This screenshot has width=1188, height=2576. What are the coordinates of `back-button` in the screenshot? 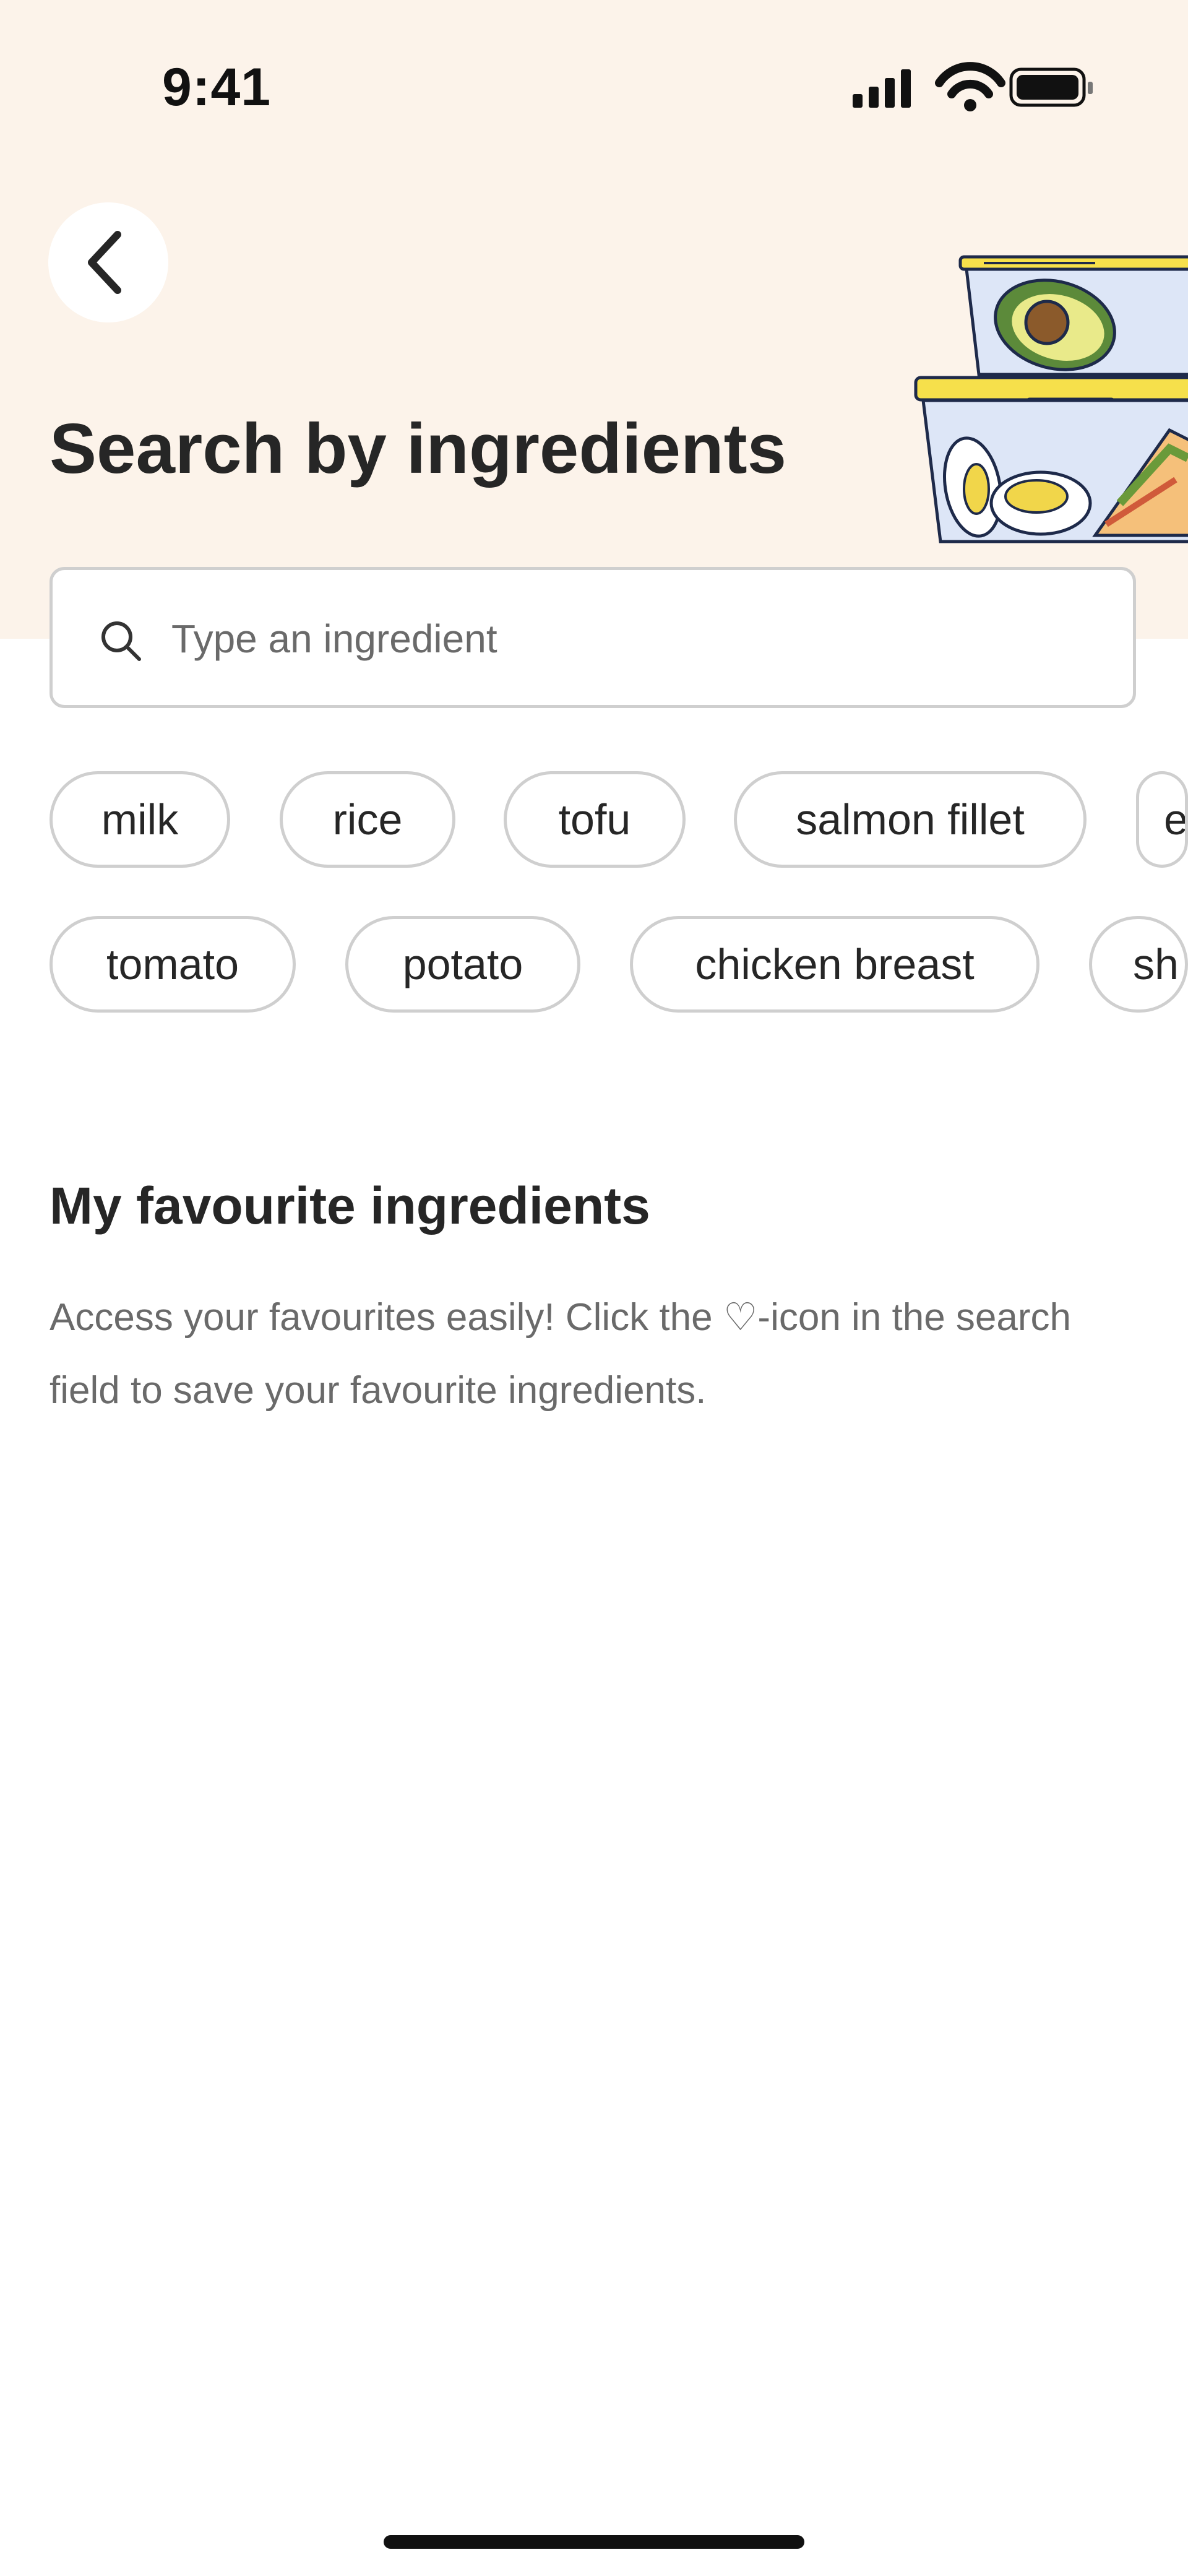 It's located at (108, 262).